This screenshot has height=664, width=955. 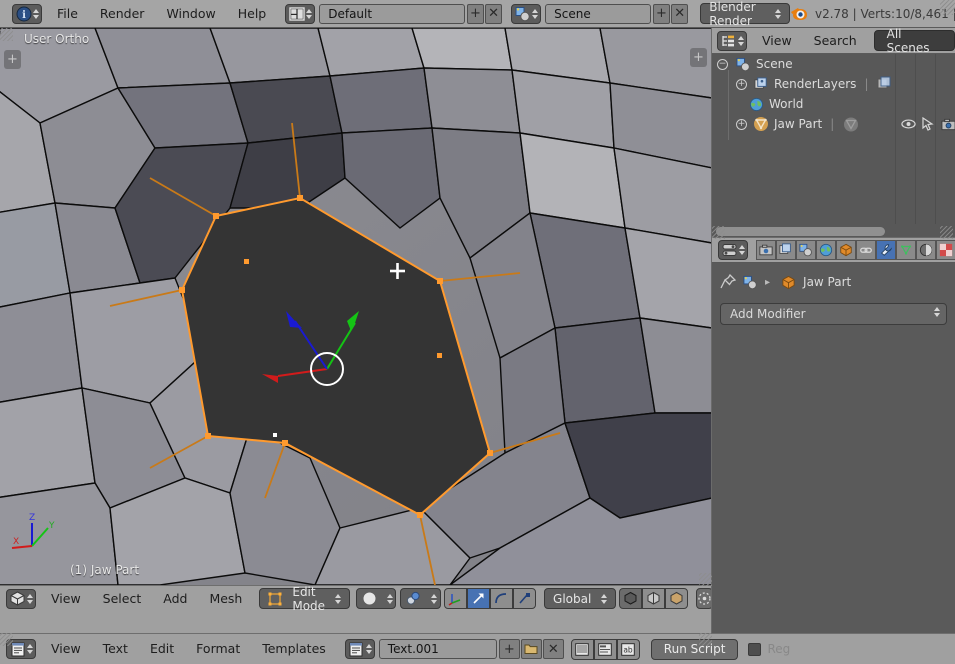 I want to click on open-text-button, so click(x=531, y=649).